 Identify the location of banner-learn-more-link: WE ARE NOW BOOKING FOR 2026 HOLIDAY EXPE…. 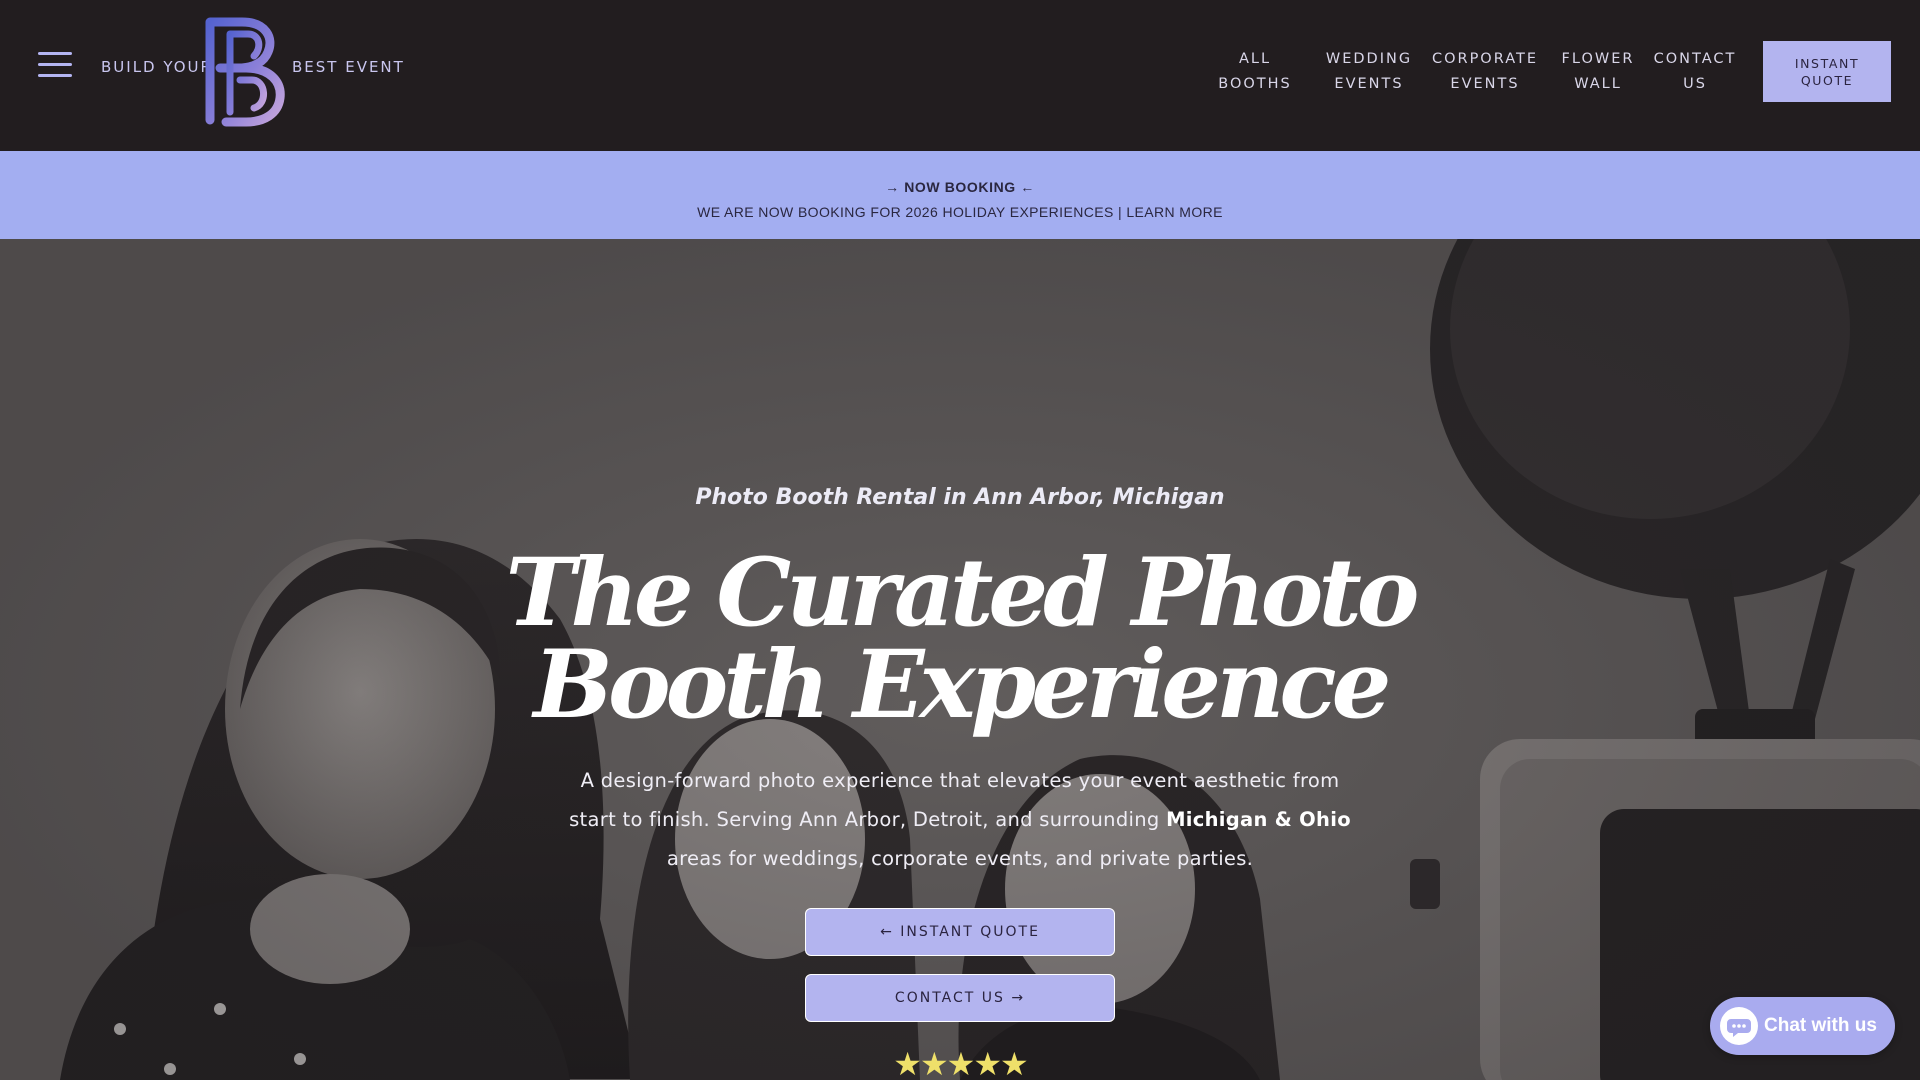
(960, 212).